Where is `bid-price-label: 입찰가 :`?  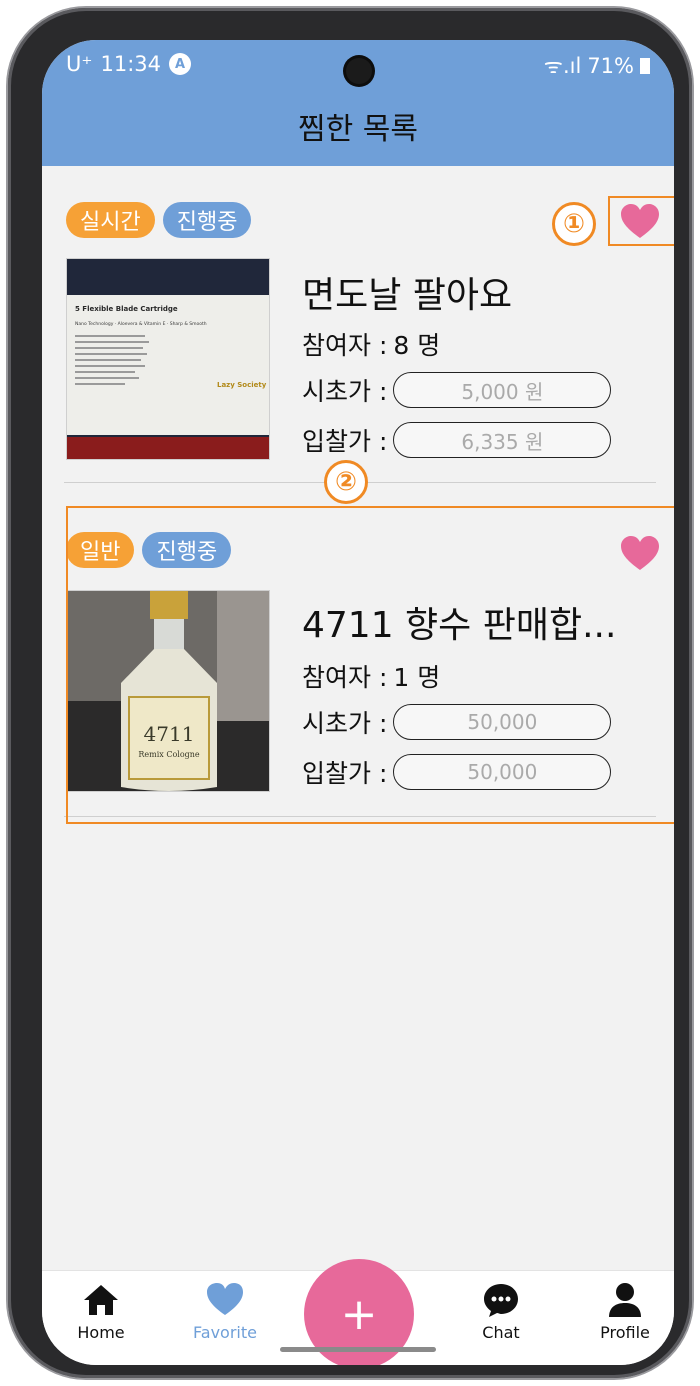
bid-price-label: 입찰가 : is located at coordinates (345, 441).